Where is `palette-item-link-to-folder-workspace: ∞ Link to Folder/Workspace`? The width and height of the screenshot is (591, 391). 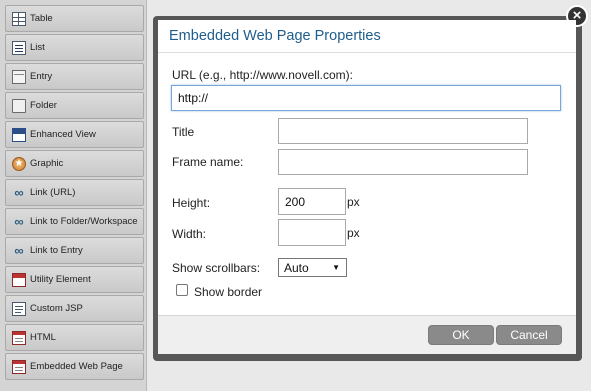
palette-item-link-to-folder-workspace: ∞ Link to Folder/Workspace is located at coordinates (74, 221).